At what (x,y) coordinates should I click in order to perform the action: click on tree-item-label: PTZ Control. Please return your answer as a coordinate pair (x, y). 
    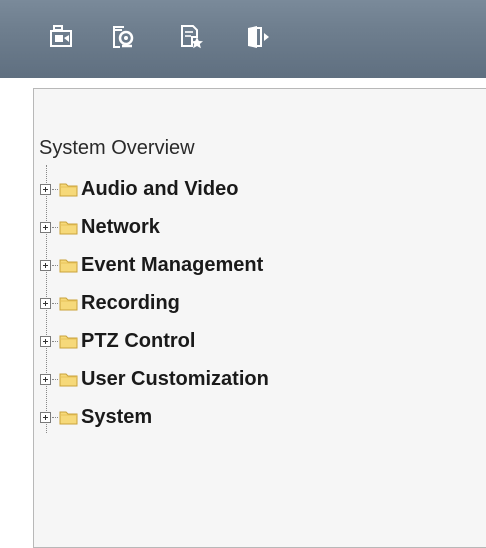
    Looking at the image, I should click on (138, 340).